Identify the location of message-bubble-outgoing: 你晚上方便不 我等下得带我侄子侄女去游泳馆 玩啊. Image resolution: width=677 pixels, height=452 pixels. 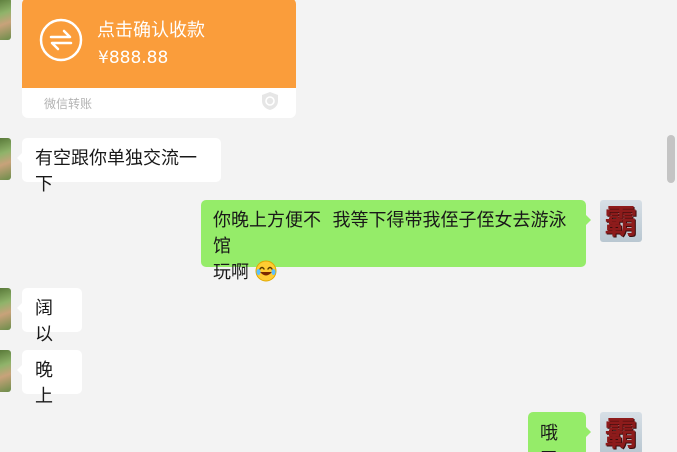
(396, 241).